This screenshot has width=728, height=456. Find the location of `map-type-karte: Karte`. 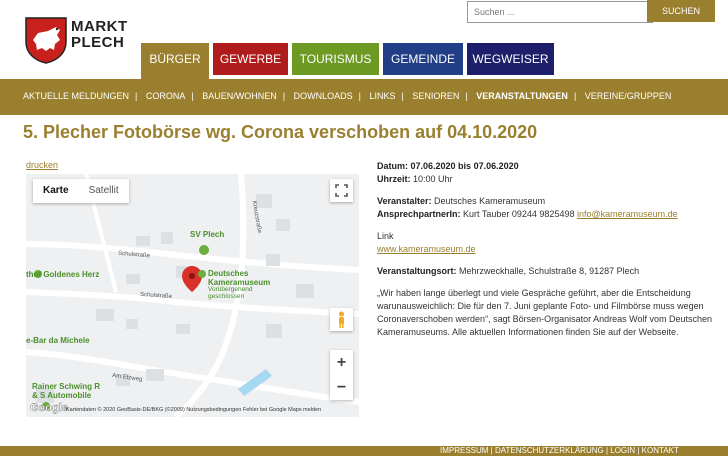

map-type-karte: Karte is located at coordinates (56, 191).